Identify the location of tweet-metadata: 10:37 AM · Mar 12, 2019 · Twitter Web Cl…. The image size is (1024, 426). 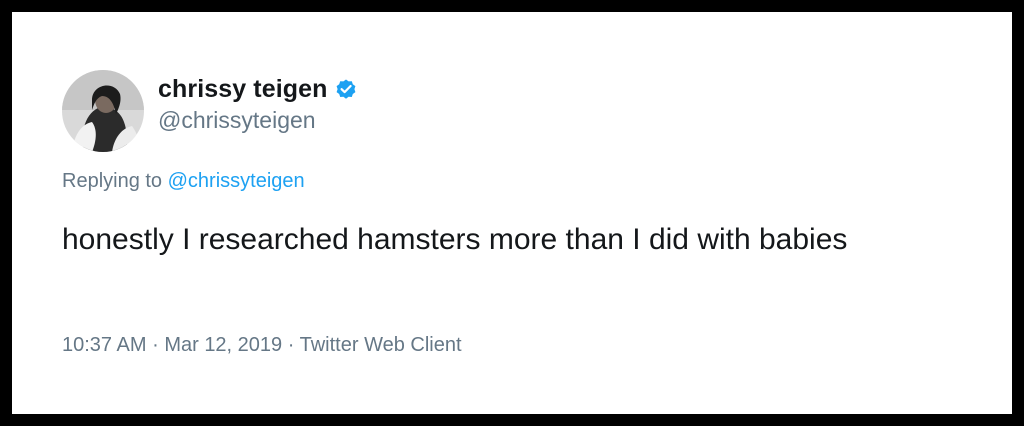
(262, 345).